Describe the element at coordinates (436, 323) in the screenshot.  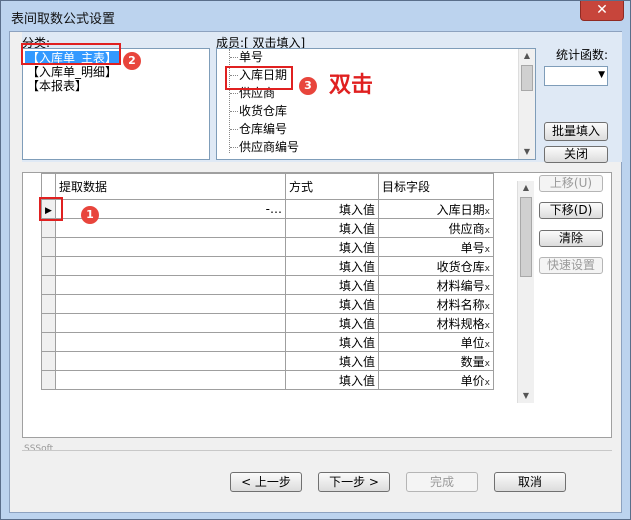
I see `target-cell: 材料规格x` at that location.